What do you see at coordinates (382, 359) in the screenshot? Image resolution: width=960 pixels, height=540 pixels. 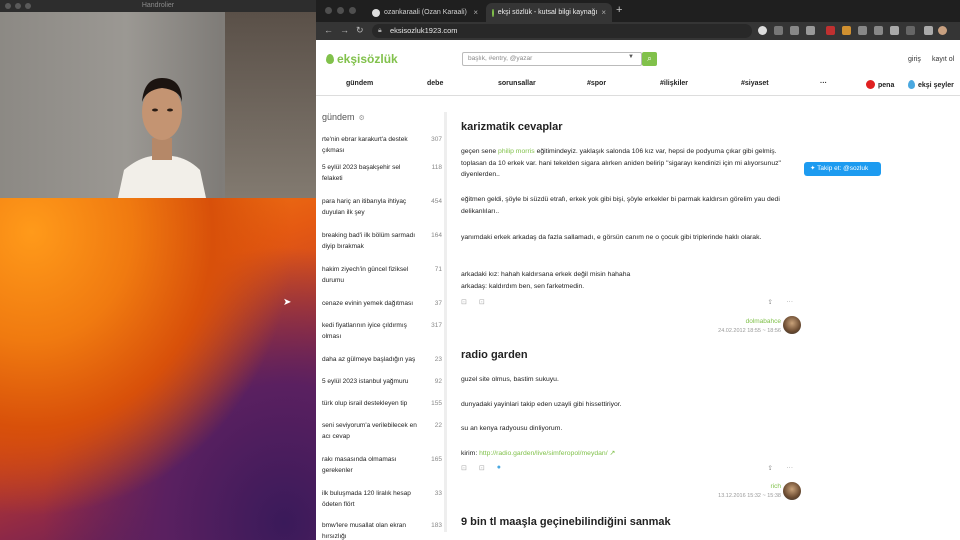 I see `sidebar-topic-item: daha az gülmeye başladığın yaş 23` at bounding box center [382, 359].